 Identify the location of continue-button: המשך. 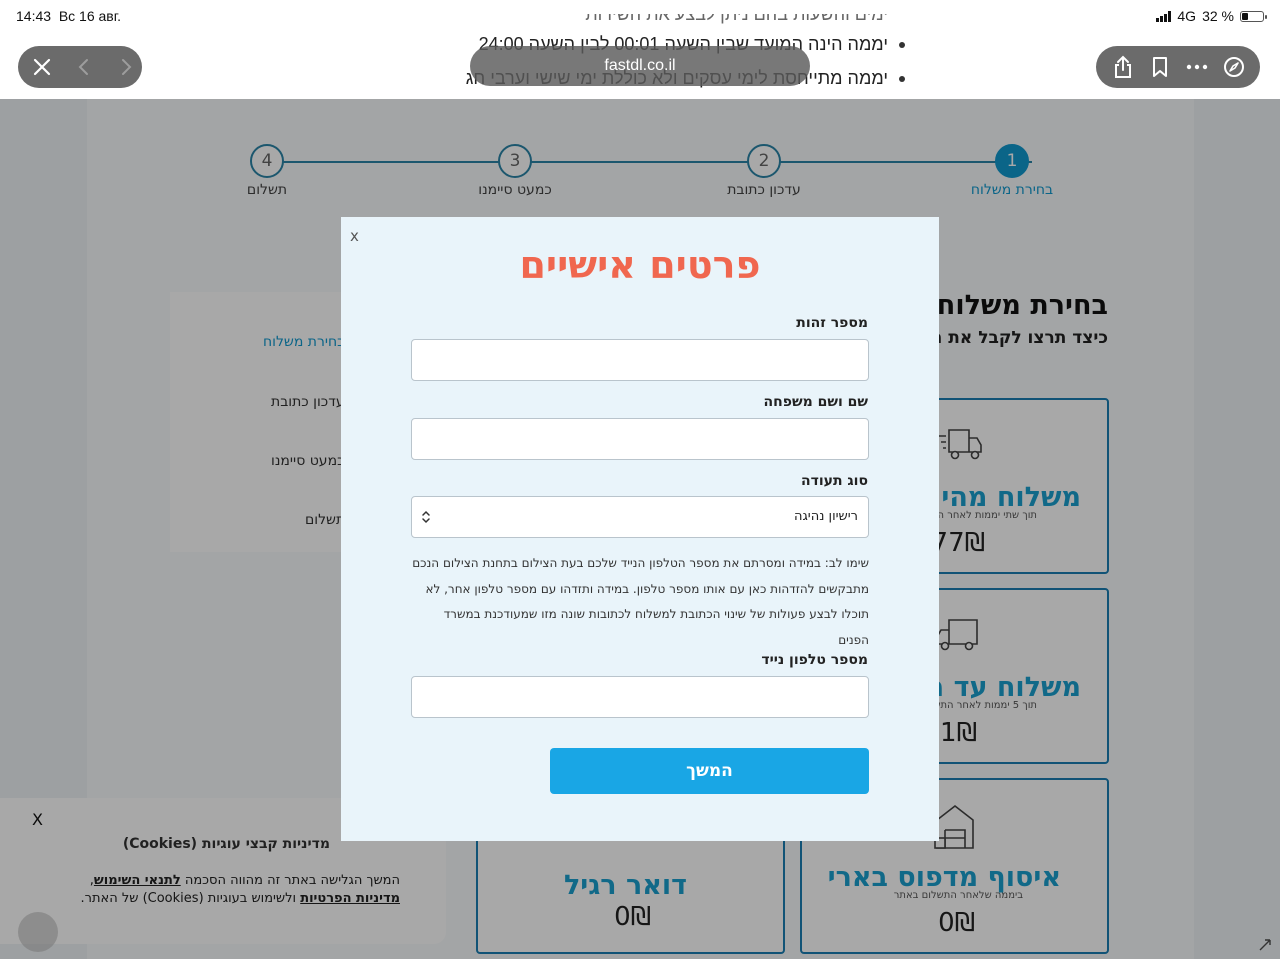
(709, 771).